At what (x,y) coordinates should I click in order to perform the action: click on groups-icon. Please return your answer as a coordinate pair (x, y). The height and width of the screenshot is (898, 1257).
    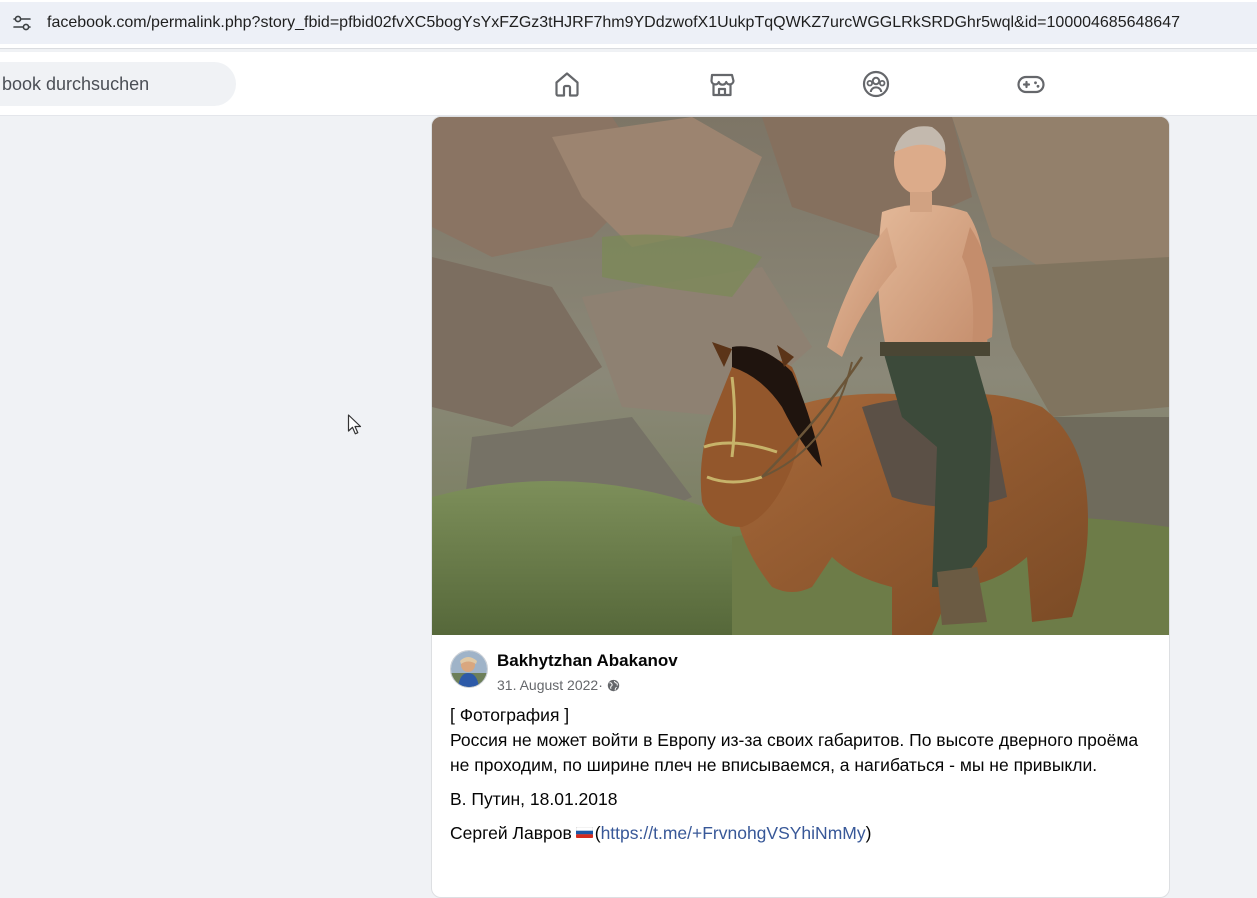
    Looking at the image, I should click on (876, 84).